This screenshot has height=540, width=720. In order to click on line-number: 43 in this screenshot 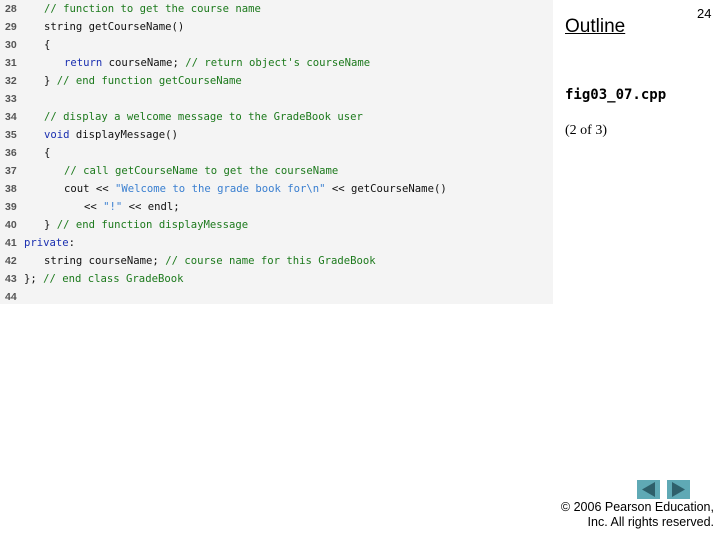, I will do `click(11, 279)`.